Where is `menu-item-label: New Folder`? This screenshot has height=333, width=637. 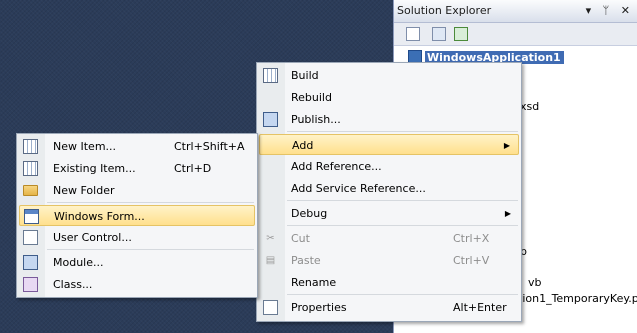 menu-item-label: New Folder is located at coordinates (84, 190).